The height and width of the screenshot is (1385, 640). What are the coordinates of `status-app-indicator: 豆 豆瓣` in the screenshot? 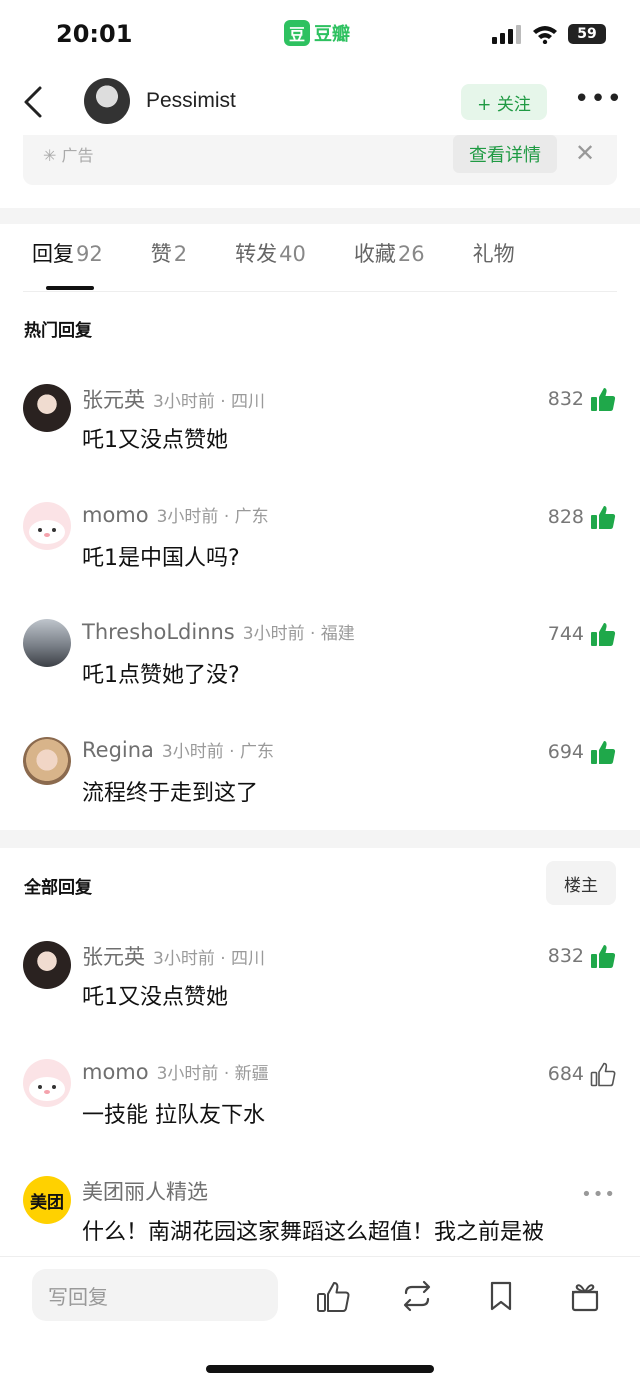 It's located at (317, 33).